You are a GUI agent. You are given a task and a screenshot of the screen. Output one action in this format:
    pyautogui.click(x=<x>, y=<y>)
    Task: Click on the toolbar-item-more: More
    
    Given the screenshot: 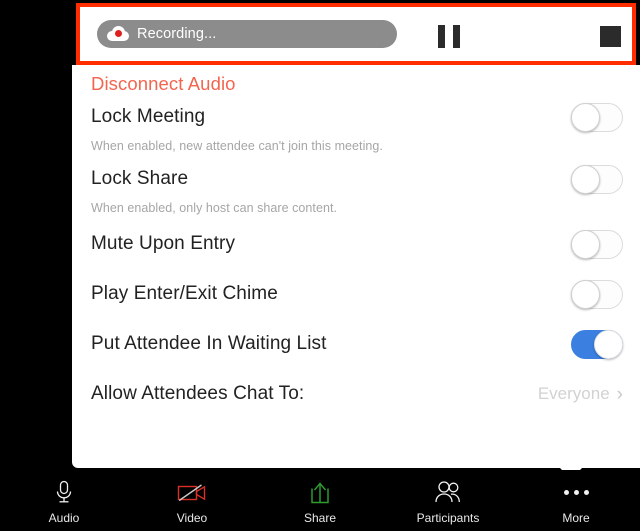 What is the action you would take?
    pyautogui.click(x=576, y=502)
    